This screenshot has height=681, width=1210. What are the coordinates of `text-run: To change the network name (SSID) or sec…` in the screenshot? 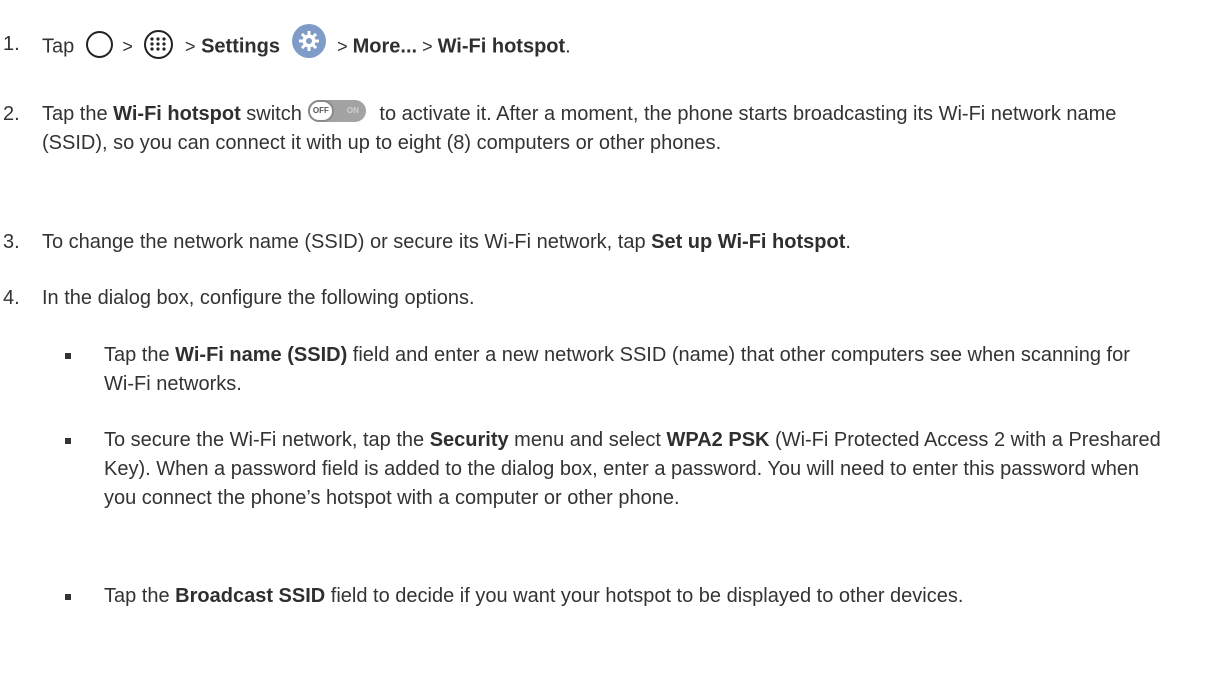 It's located at (347, 242).